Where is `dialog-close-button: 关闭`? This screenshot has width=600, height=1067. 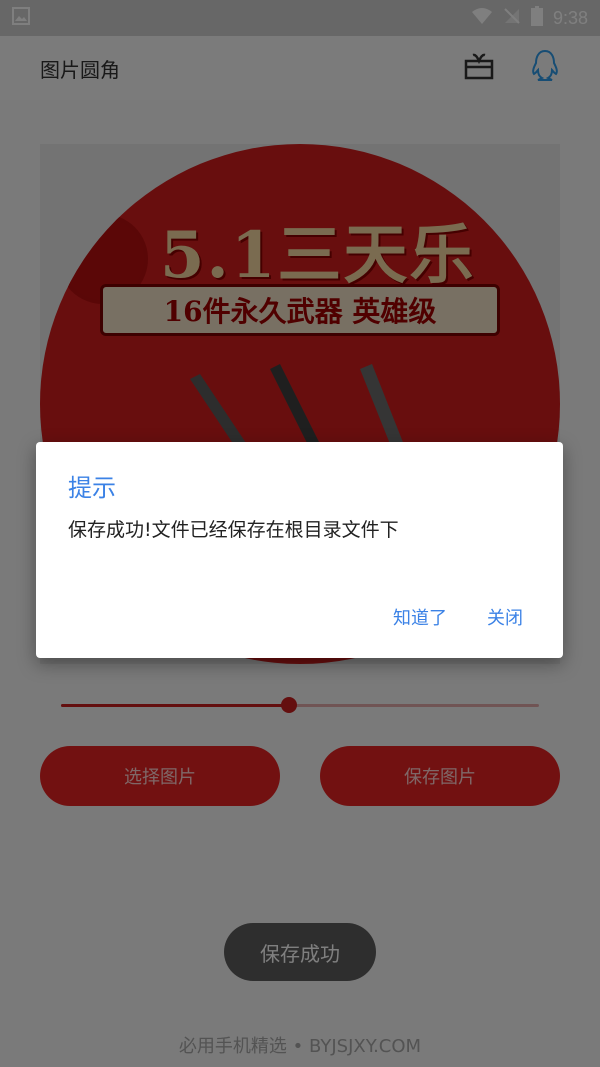
dialog-close-button: 关闭 is located at coordinates (505, 617).